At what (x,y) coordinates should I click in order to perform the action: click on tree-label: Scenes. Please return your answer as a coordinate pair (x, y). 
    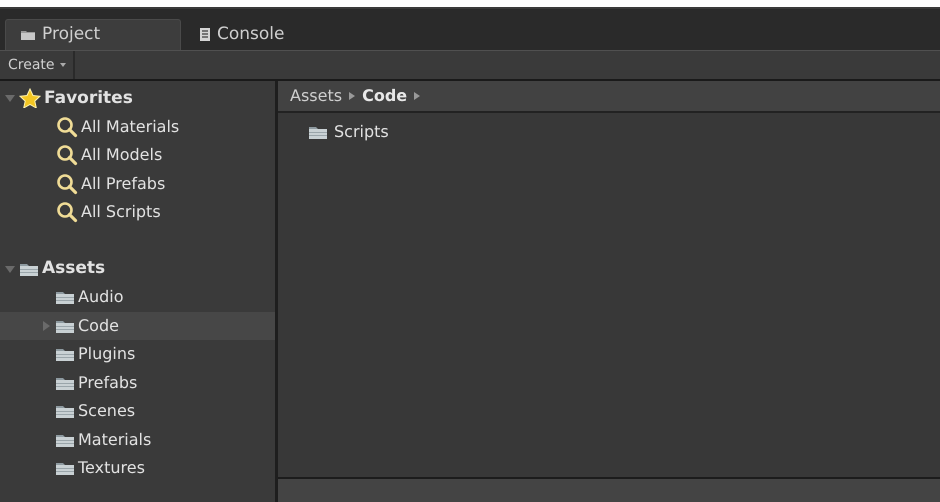
    Looking at the image, I should click on (107, 411).